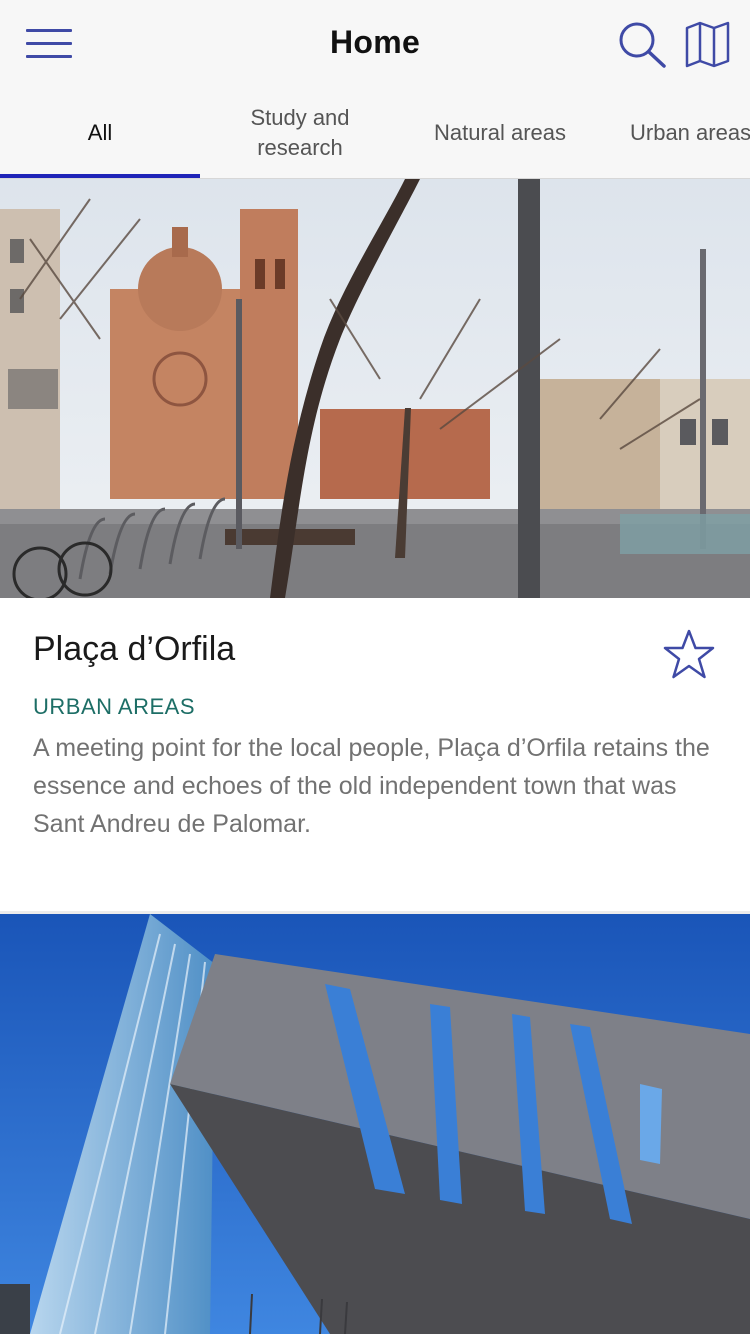  I want to click on app-header: Home, so click(375, 44).